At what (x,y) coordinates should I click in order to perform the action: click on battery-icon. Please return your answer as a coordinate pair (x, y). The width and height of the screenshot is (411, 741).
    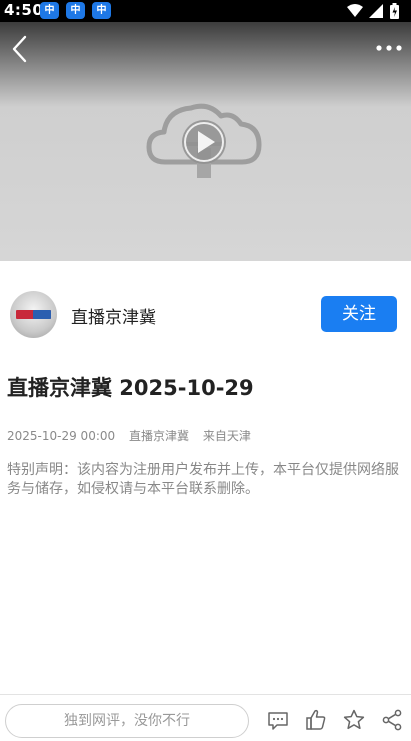
    Looking at the image, I should click on (394, 11).